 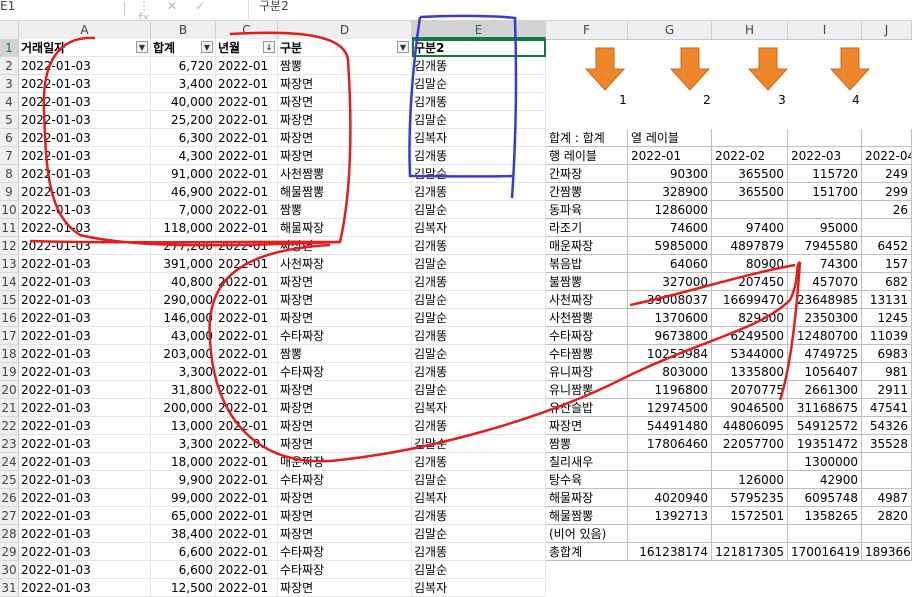 What do you see at coordinates (887, 246) in the screenshot?
I see `pivot-value: 6452` at bounding box center [887, 246].